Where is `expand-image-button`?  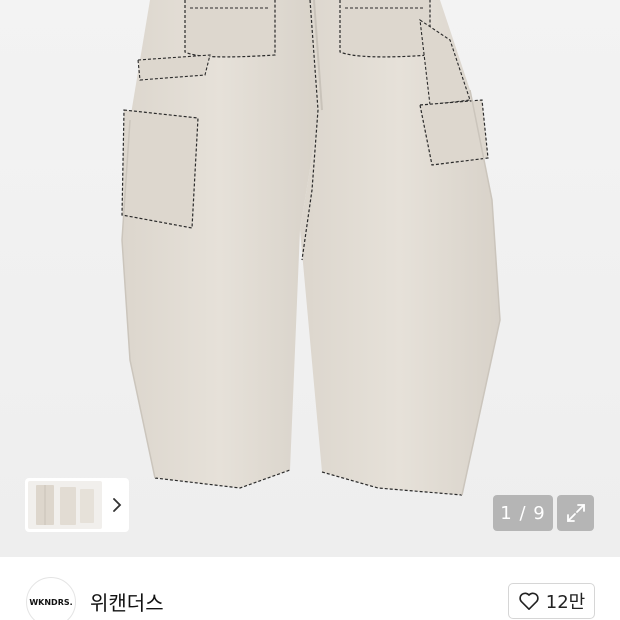
expand-image-button is located at coordinates (575, 513).